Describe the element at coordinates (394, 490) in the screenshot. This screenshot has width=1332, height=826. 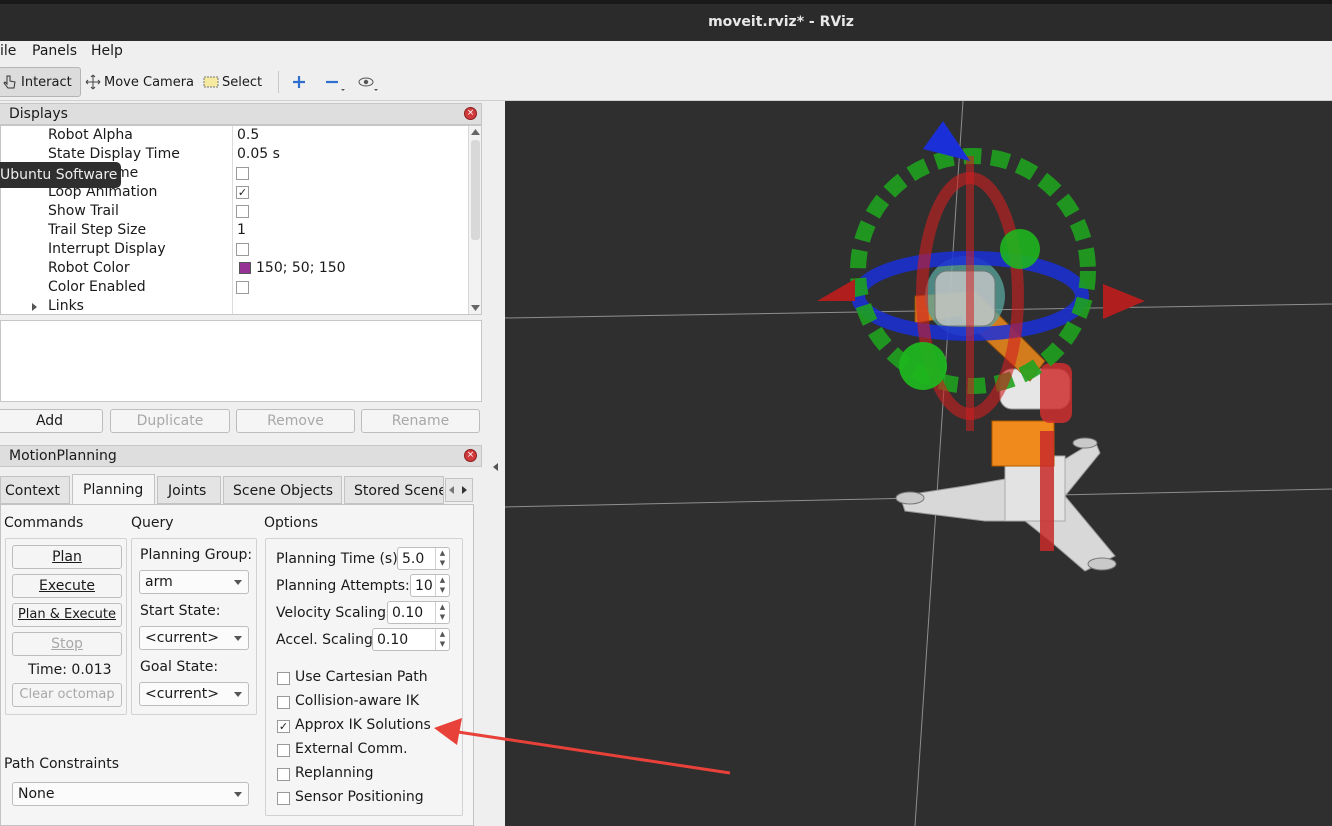
I see `tab-stored-scenes: Stored Scene` at that location.